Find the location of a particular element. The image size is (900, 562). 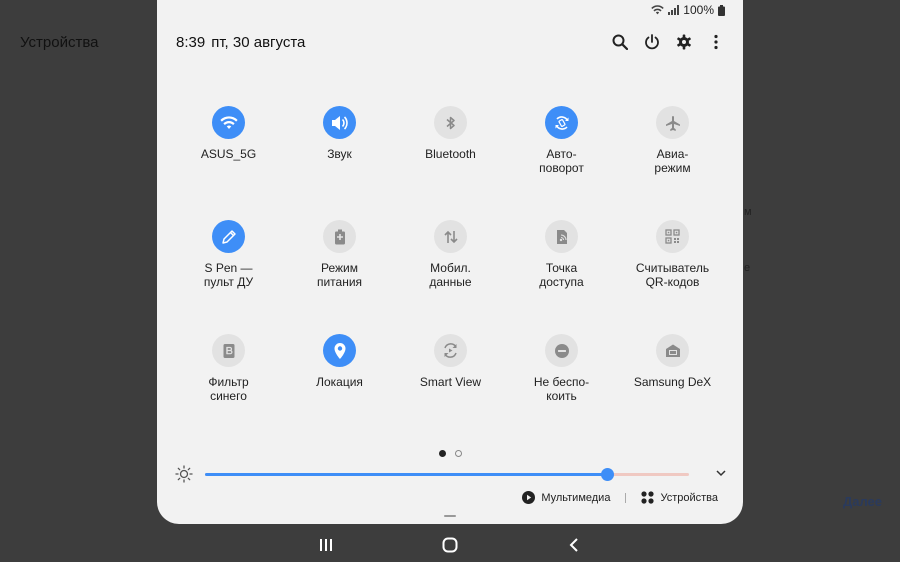

navigation-bar is located at coordinates (450, 545).